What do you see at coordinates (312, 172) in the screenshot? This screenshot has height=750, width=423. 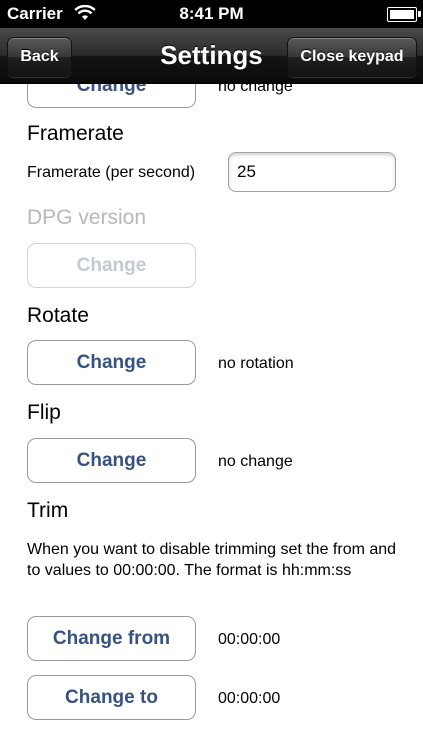 I see `framerate-input` at bounding box center [312, 172].